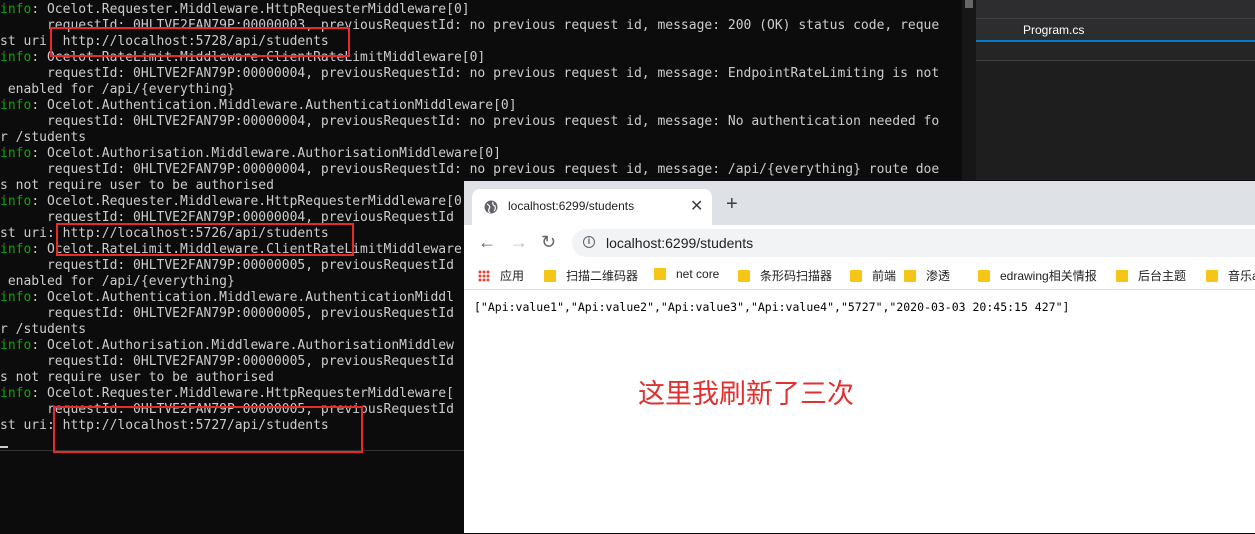 This screenshot has width=1255, height=534. Describe the element at coordinates (884, 276) in the screenshot. I see `bookmark-label: 前端` at that location.